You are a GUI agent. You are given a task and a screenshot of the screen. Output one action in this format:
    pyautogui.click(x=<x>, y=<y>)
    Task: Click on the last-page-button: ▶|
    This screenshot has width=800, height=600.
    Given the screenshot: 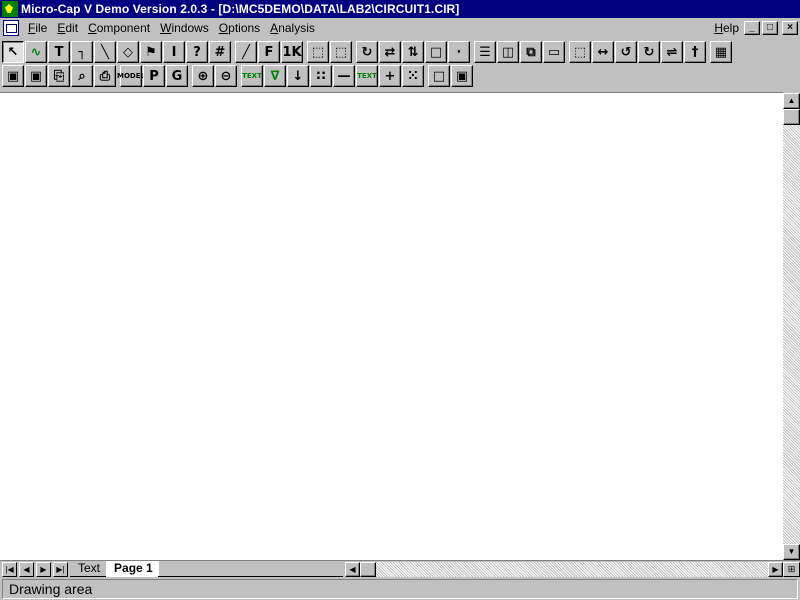 What is the action you would take?
    pyautogui.click(x=60, y=569)
    